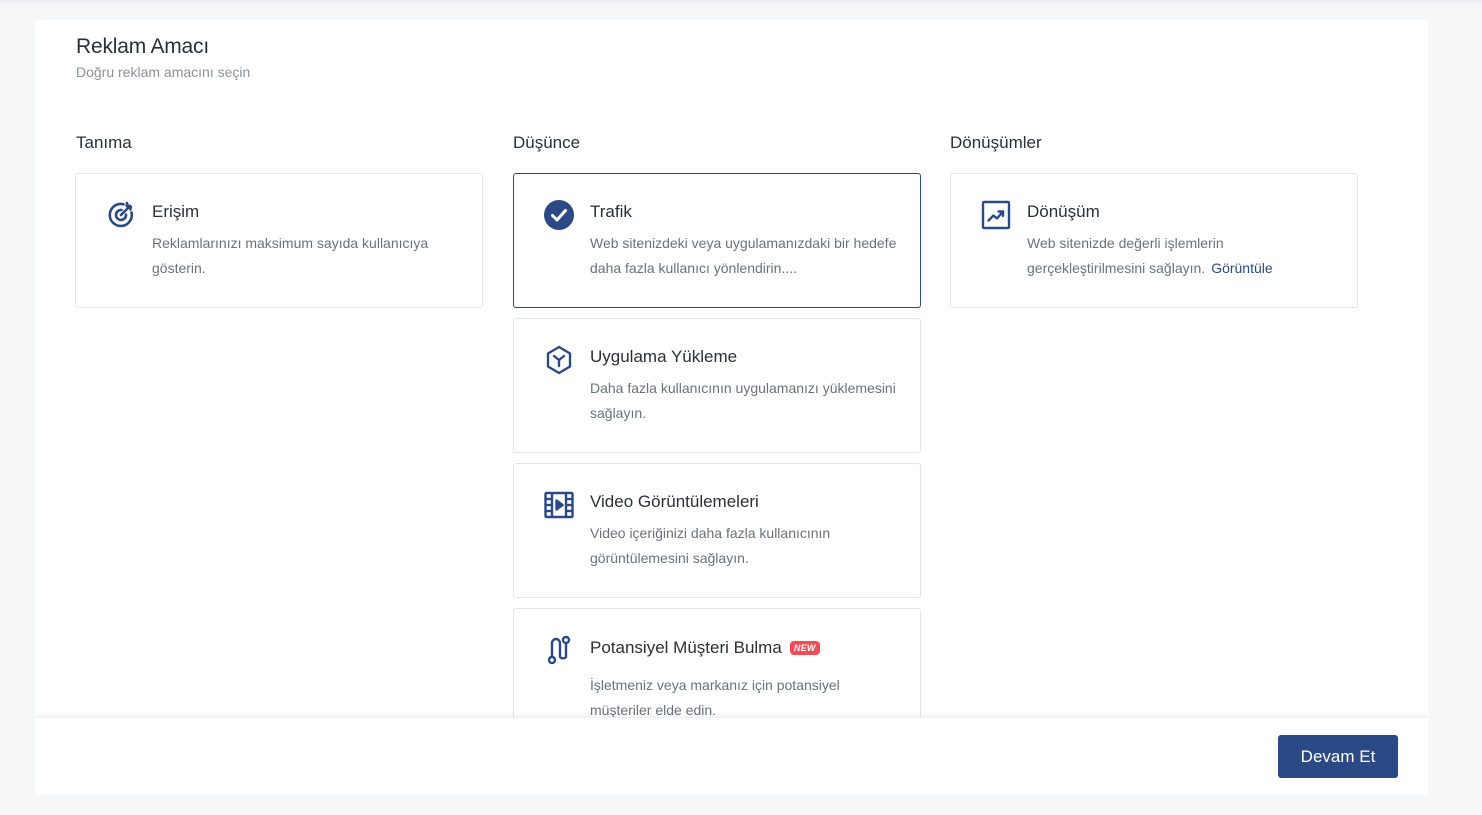  I want to click on page-header: Reklam Amacı Doğru reklam amacını seçin, so click(163, 57).